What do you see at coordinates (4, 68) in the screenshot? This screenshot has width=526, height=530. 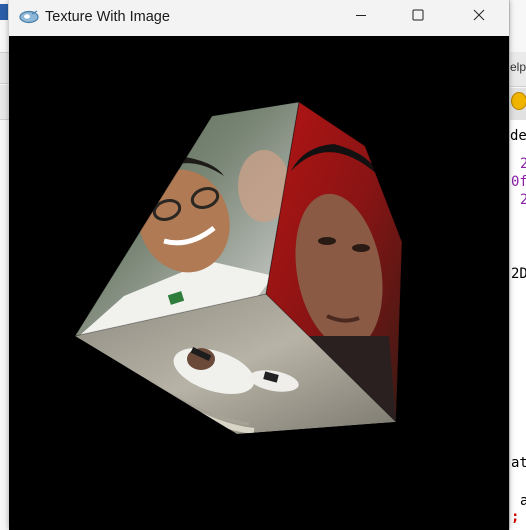 I see `ide-toolbar-left` at bounding box center [4, 68].